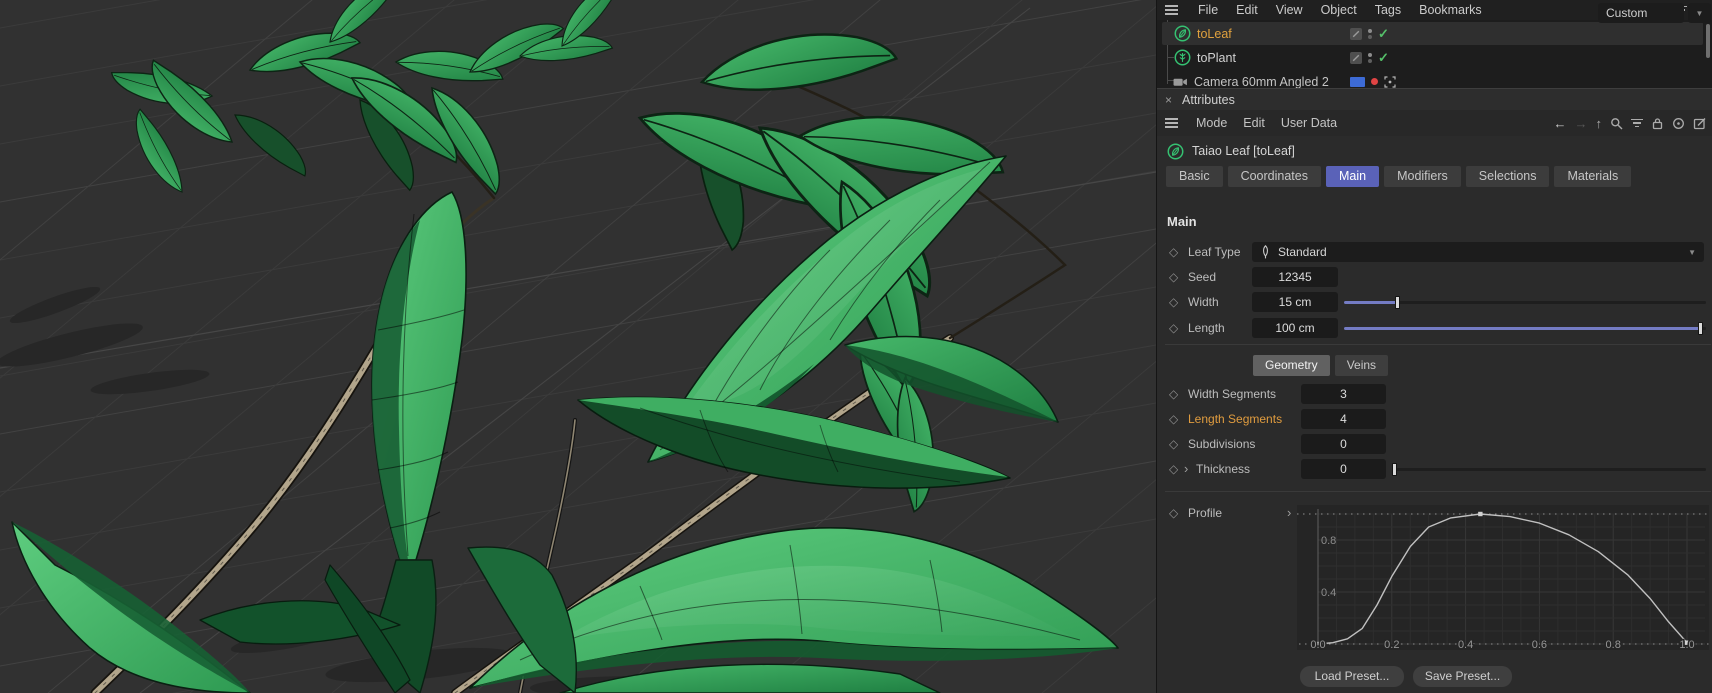  I want to click on plant-object-icon, so click(1182, 57).